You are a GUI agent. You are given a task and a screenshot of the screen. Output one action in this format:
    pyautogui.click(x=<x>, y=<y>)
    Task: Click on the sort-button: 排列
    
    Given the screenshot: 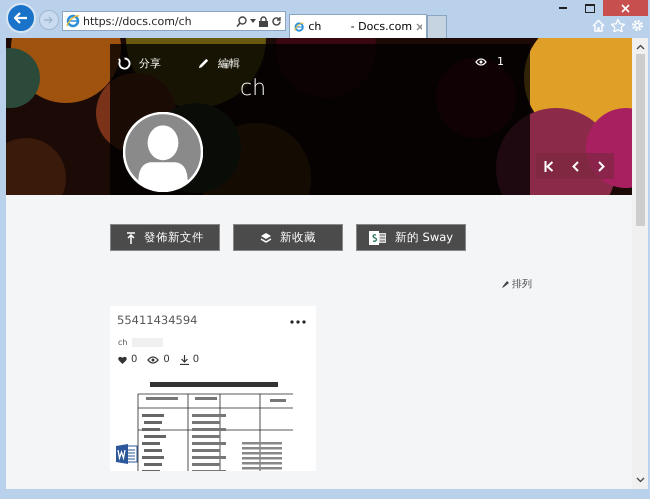 What is the action you would take?
    pyautogui.click(x=517, y=284)
    